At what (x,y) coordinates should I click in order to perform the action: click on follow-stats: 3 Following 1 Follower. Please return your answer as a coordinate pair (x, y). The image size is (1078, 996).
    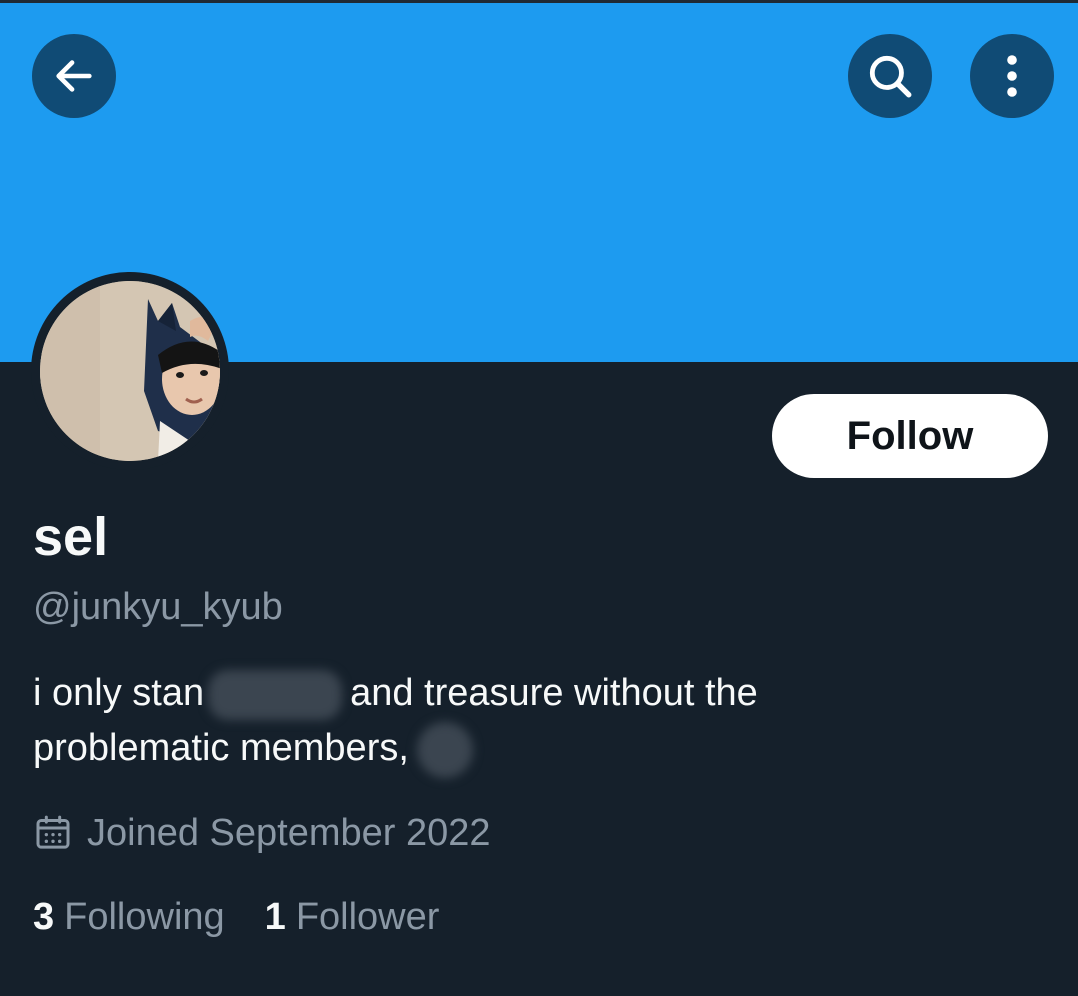
    Looking at the image, I should click on (236, 917).